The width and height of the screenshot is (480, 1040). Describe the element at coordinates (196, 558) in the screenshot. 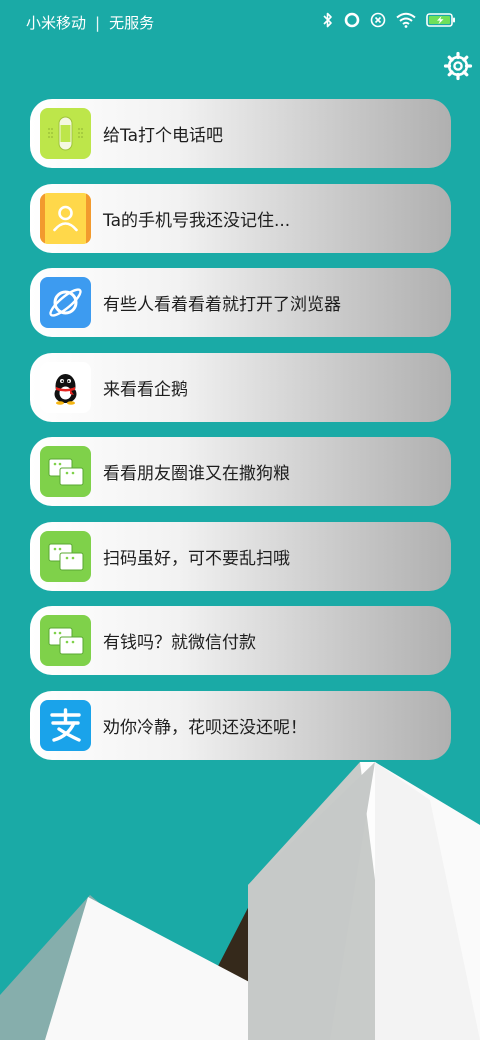

I see `card-label: 扫码虽好，可不要乱扫哦` at that location.